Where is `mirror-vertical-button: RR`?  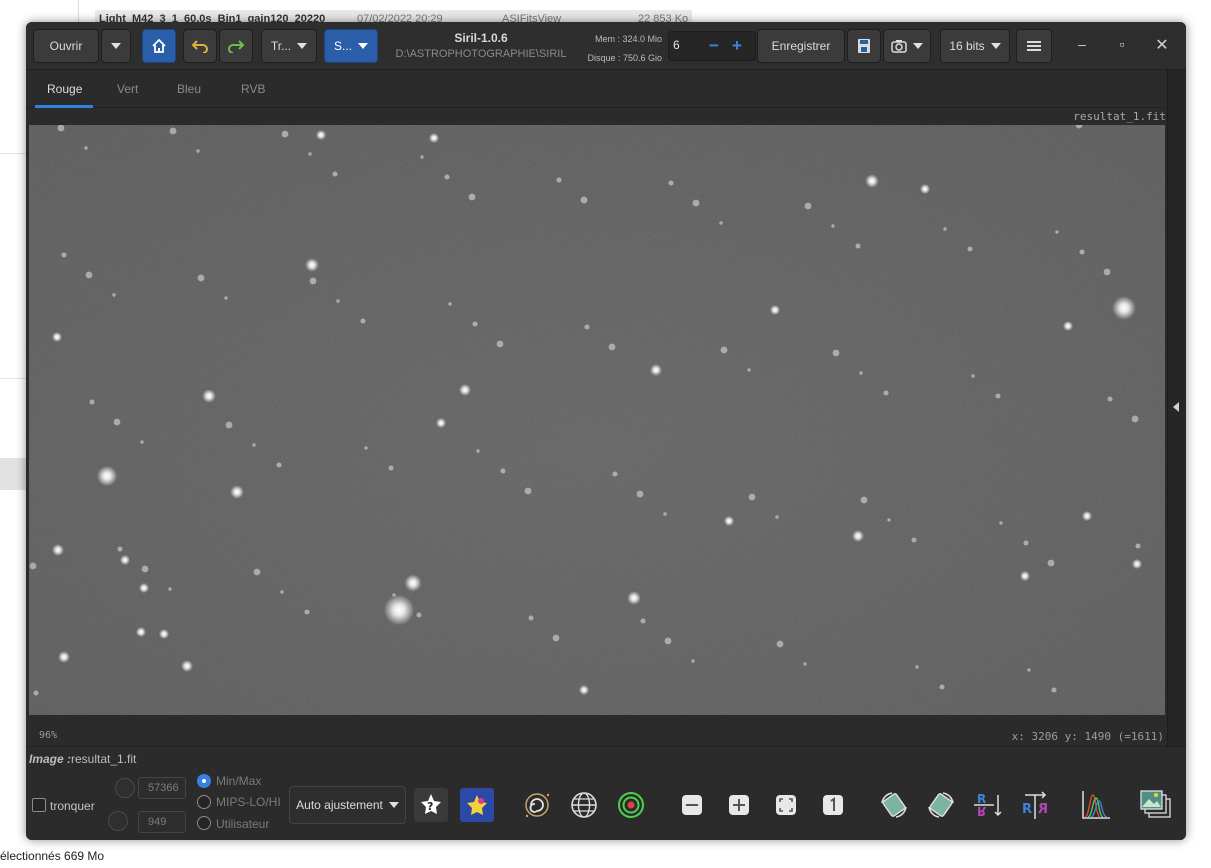 mirror-vertical-button: RR is located at coordinates (988, 805).